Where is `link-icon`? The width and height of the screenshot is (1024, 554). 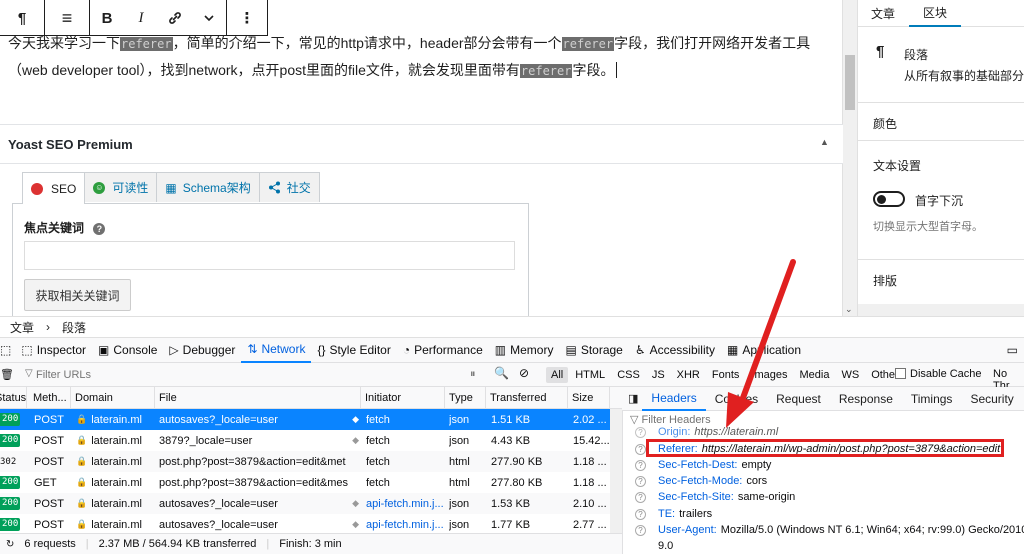
link-icon is located at coordinates (175, 18).